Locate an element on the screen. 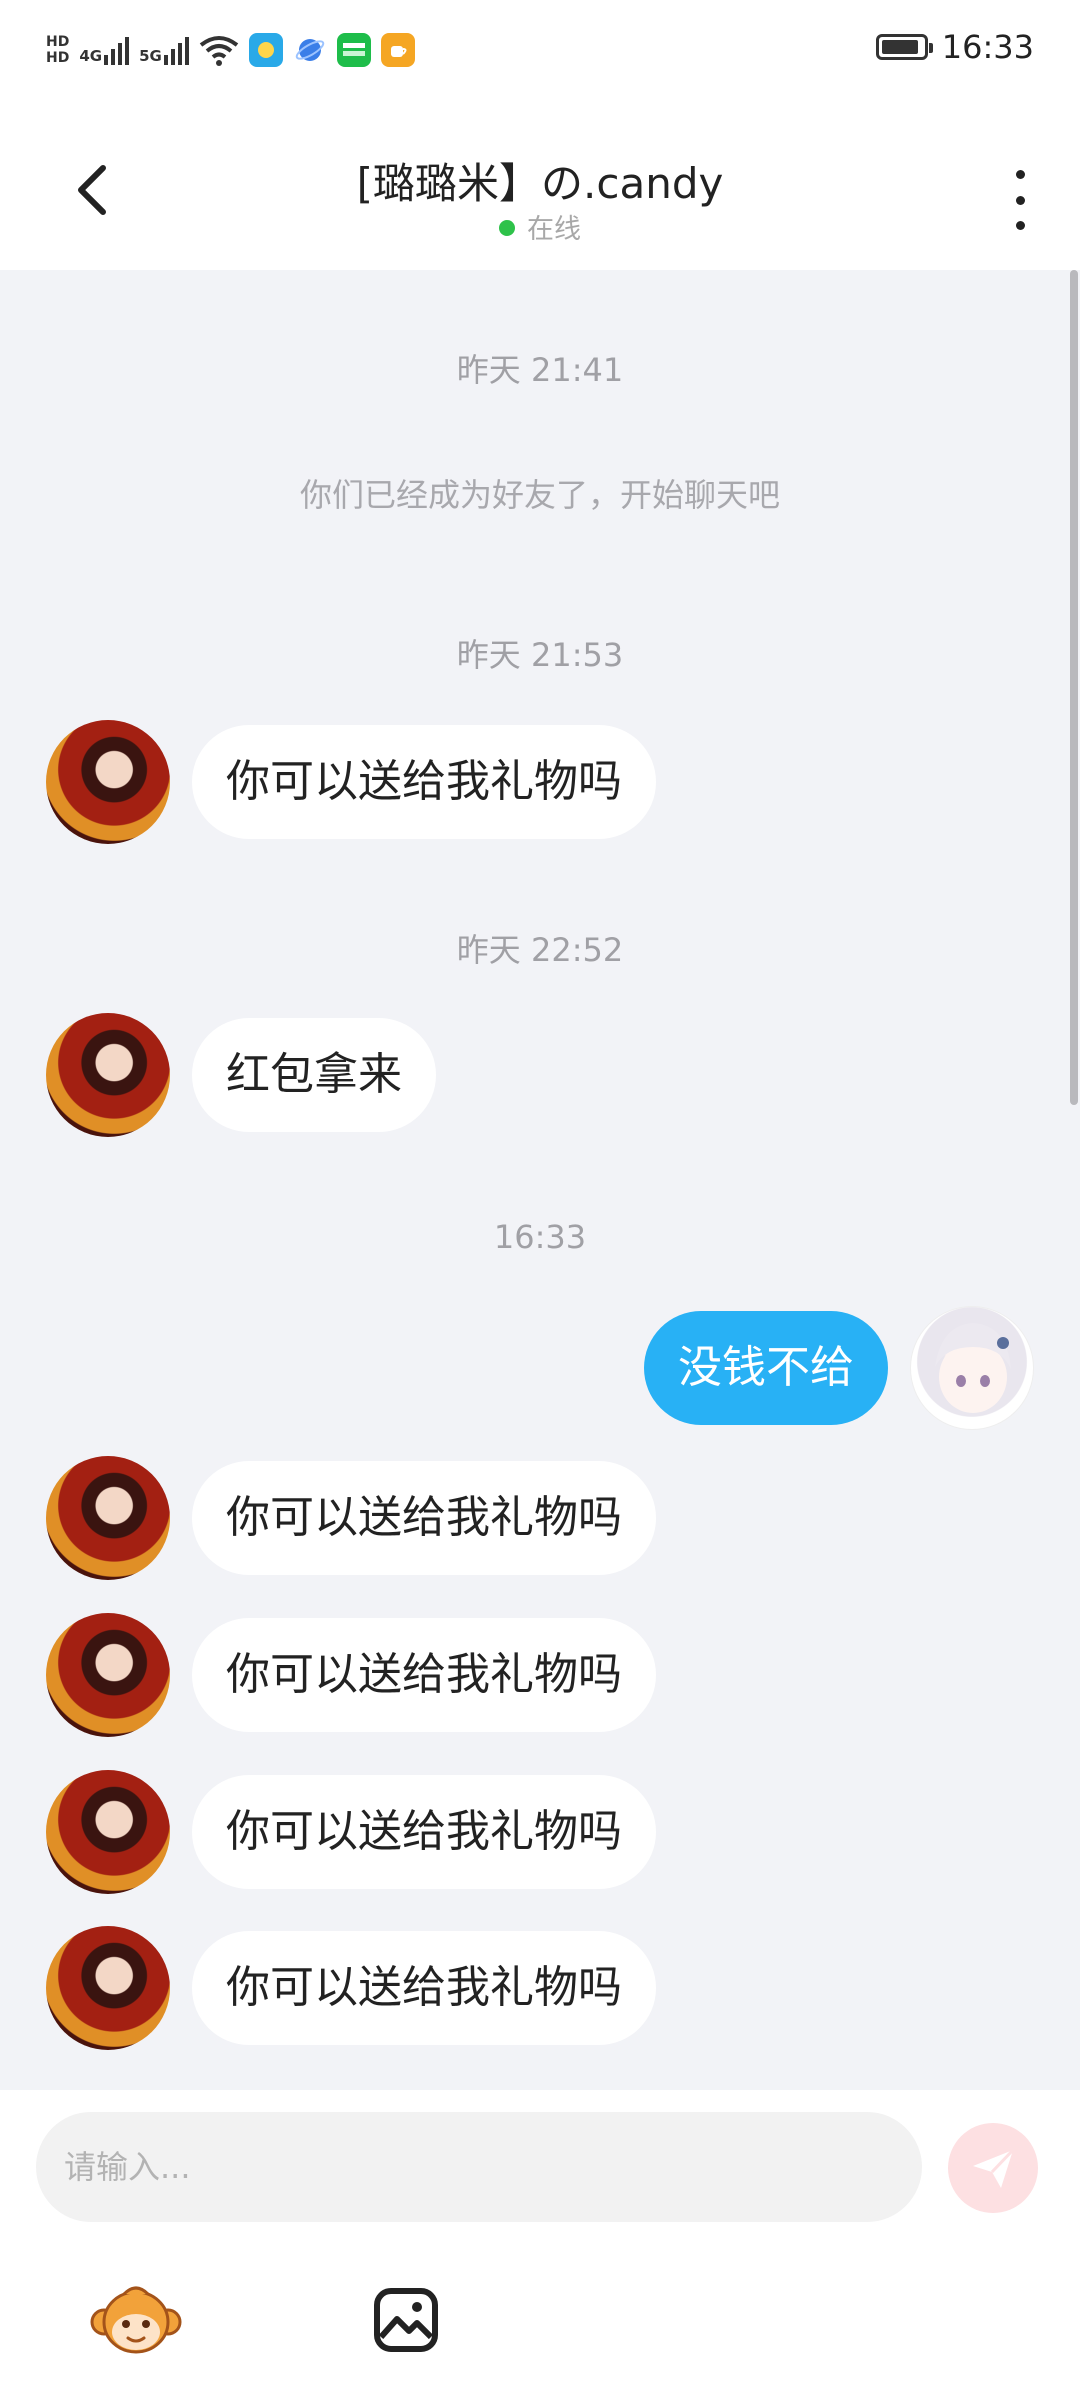 Image resolution: width=1080 pixels, height=2400 pixels. send-button is located at coordinates (993, 2168).